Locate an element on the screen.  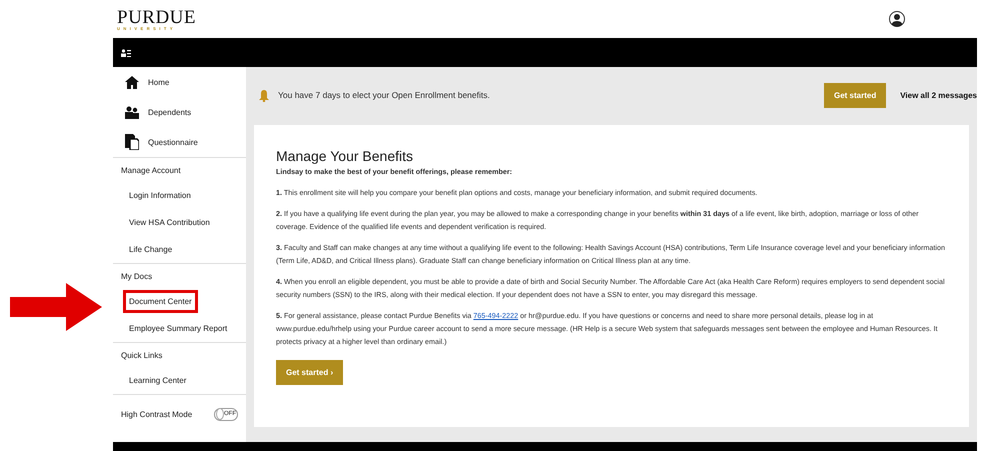
bell-icon is located at coordinates (264, 95).